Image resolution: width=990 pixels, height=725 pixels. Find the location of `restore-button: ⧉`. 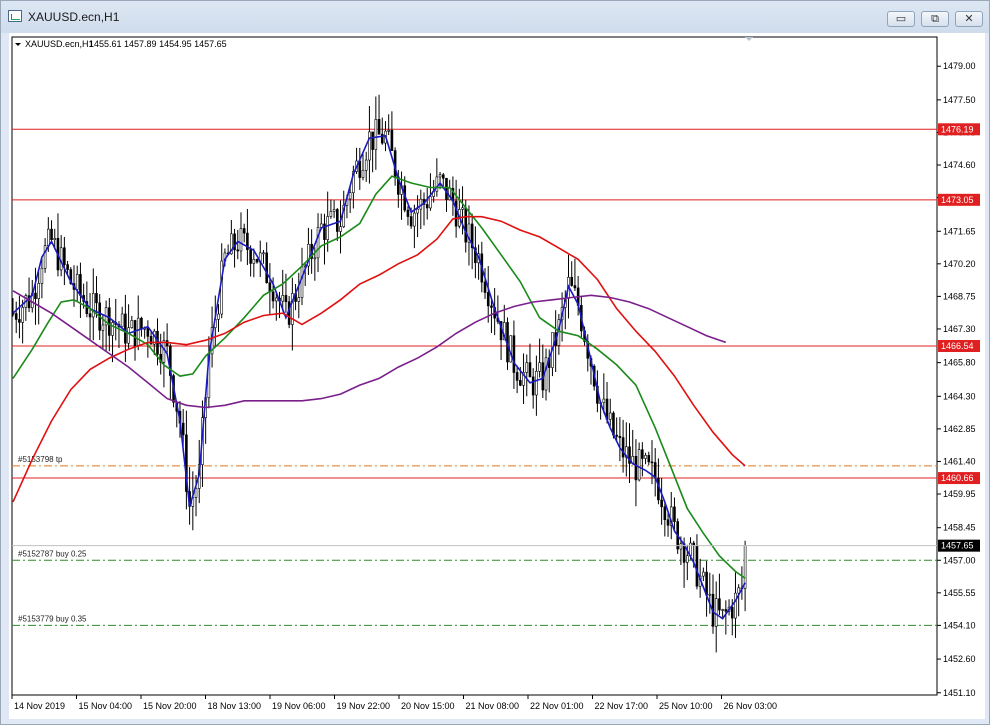

restore-button: ⧉ is located at coordinates (935, 19).